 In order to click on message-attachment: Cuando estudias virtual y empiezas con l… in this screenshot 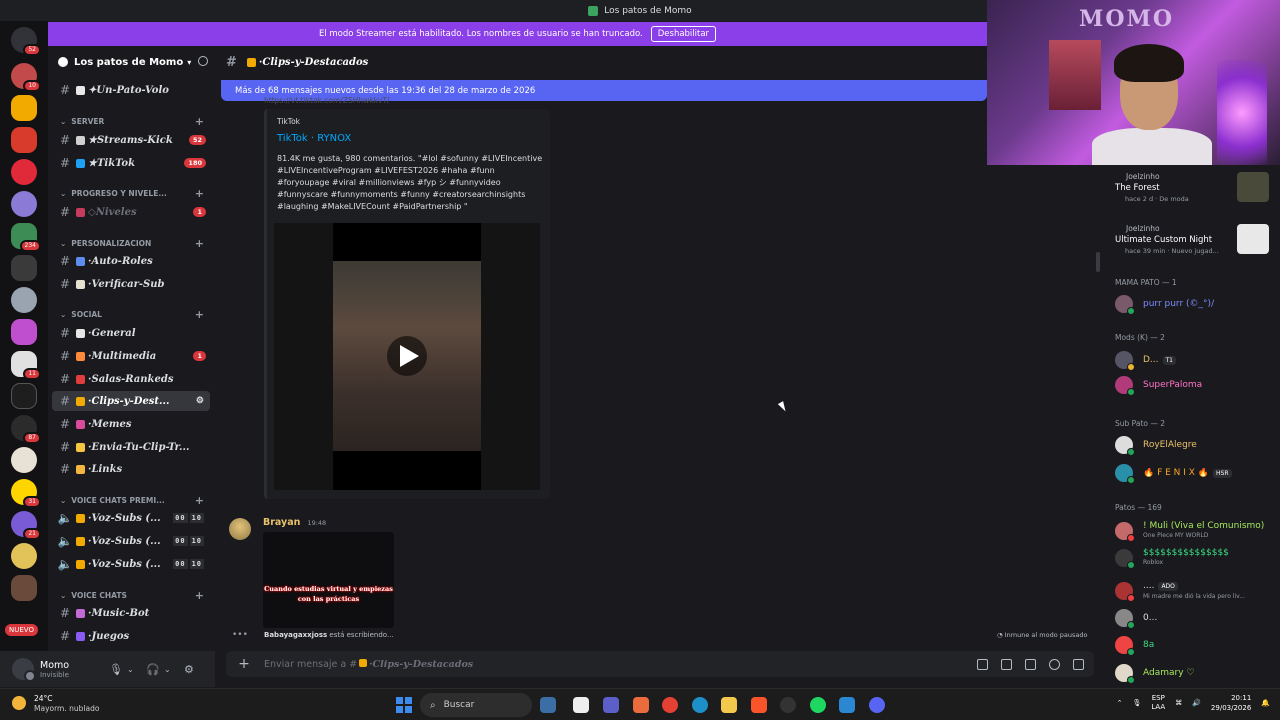, I will do `click(328, 580)`.